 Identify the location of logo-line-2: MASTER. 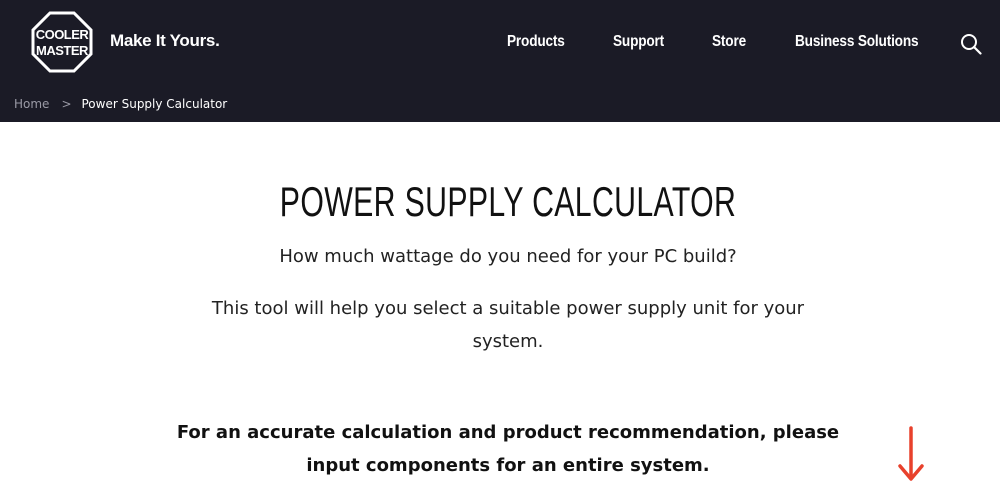
(62, 50).